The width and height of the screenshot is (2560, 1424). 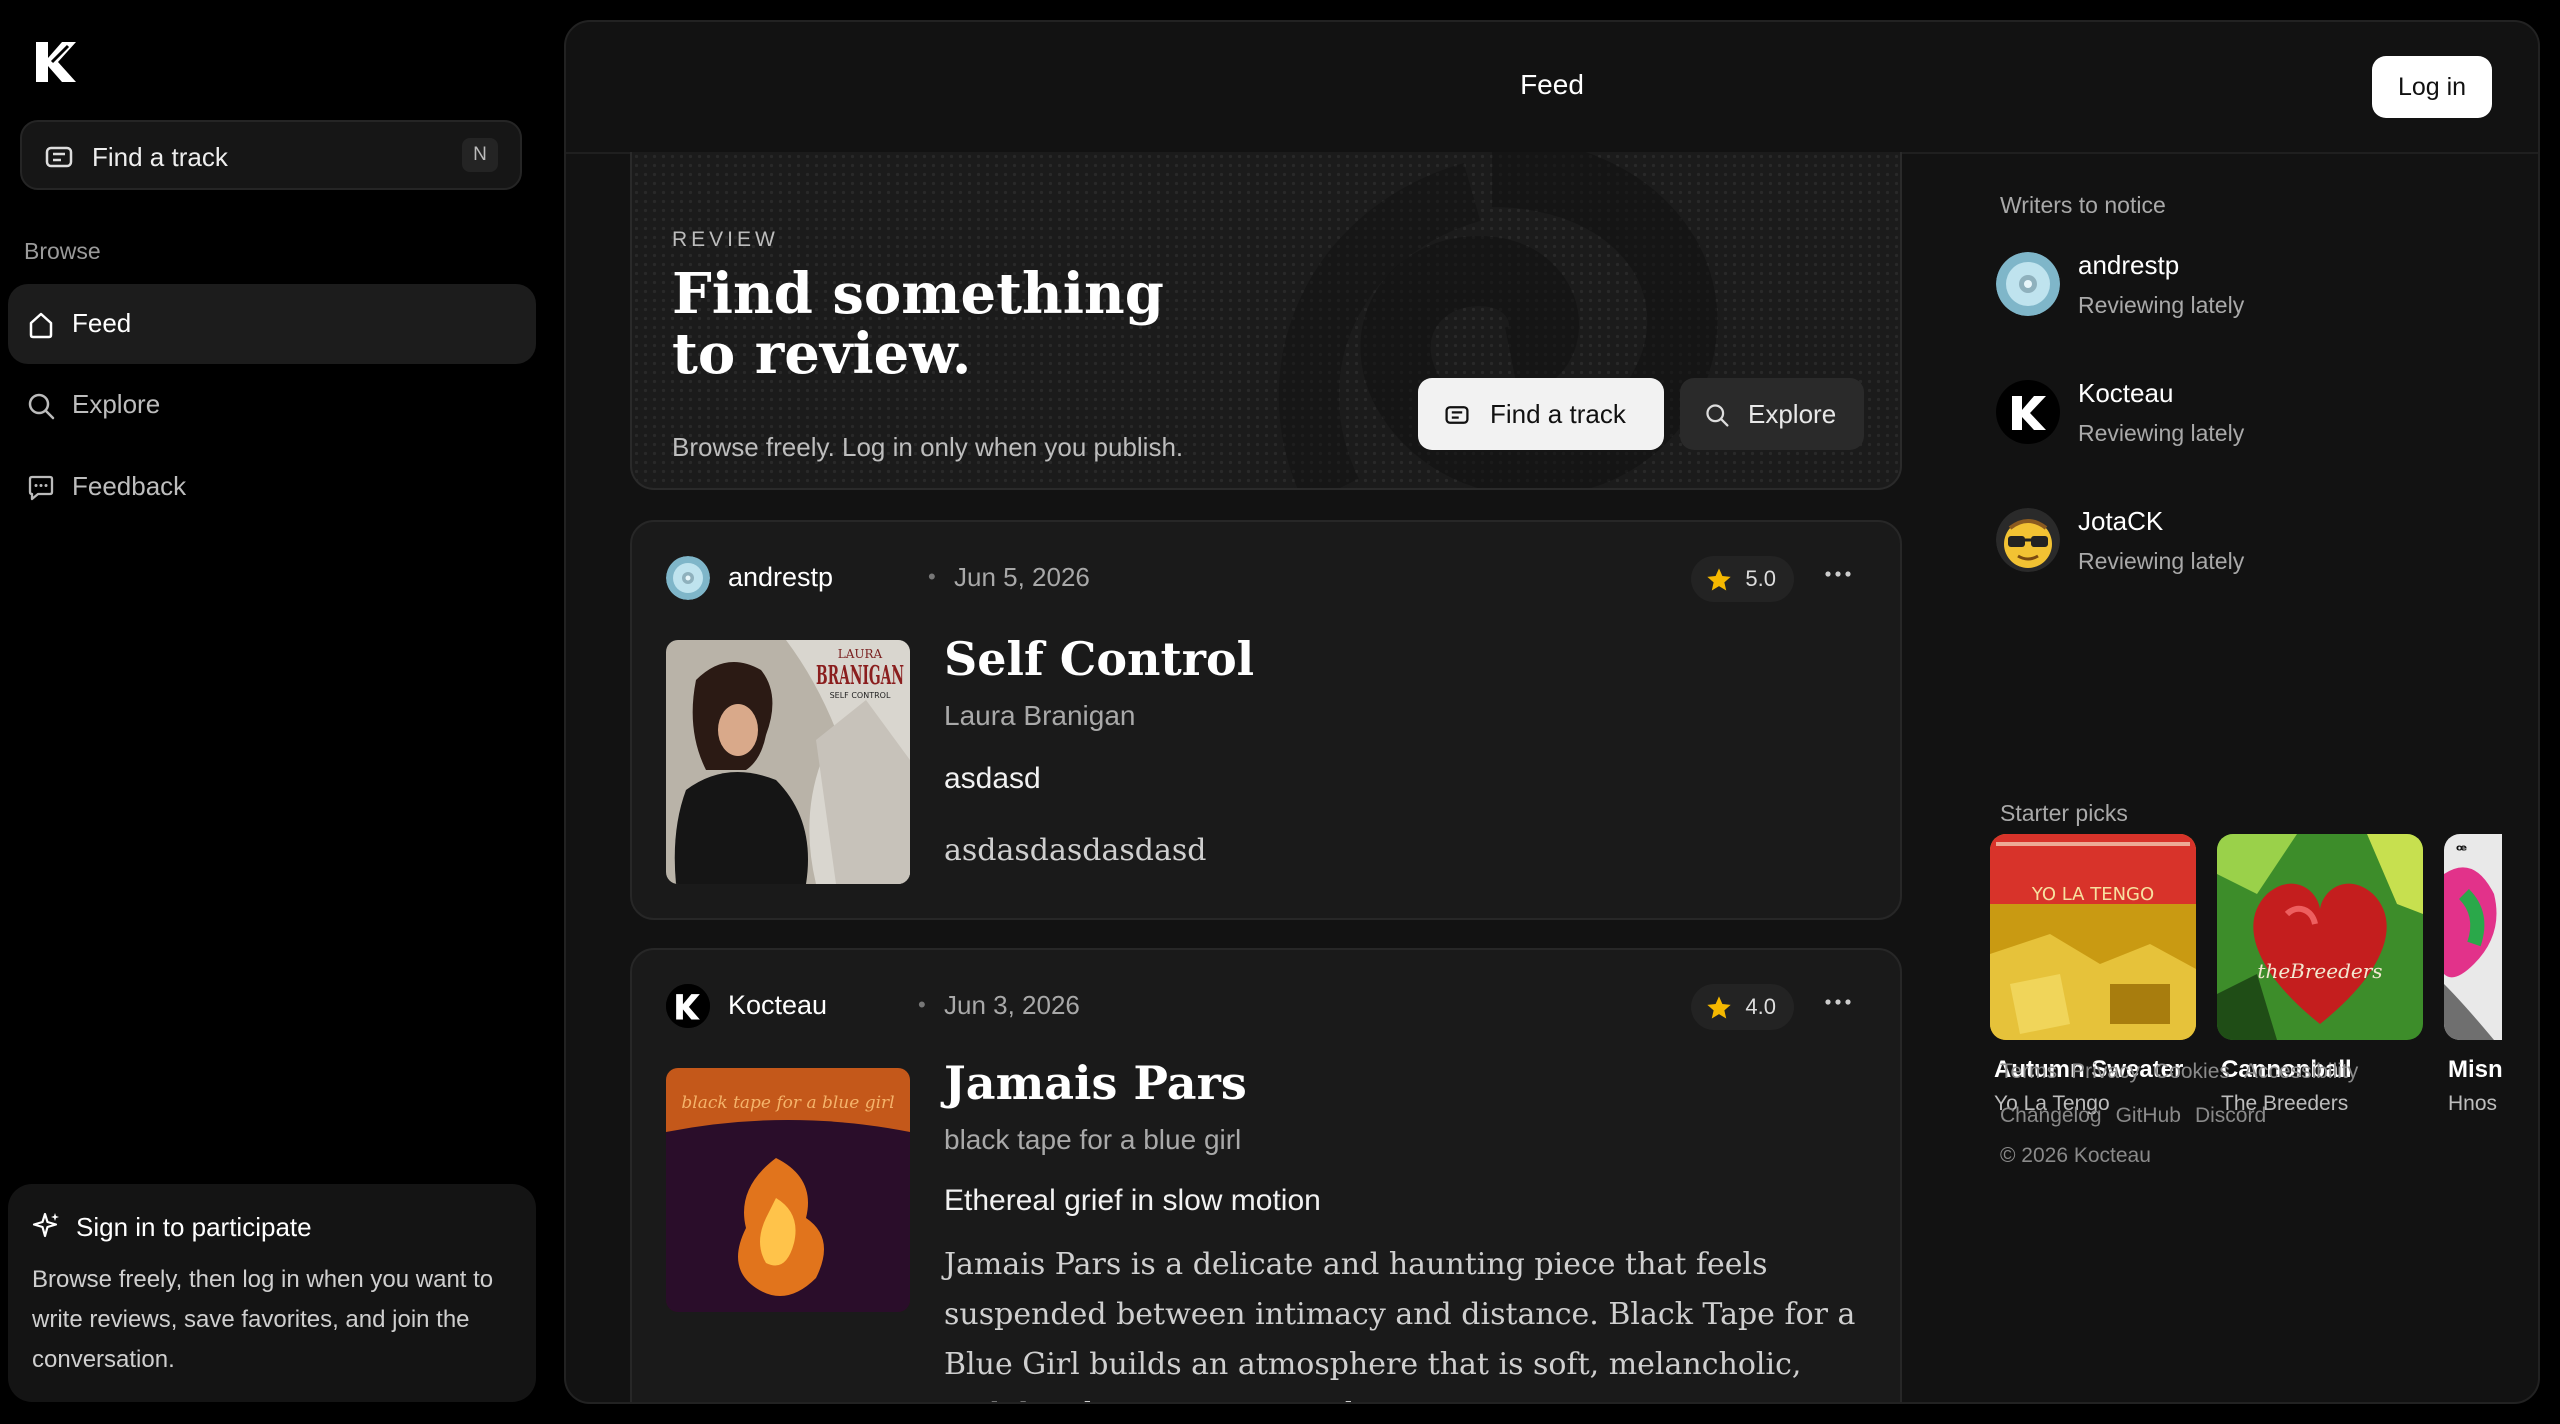 What do you see at coordinates (1760, 578) in the screenshot?
I see `rating-value: 5.0` at bounding box center [1760, 578].